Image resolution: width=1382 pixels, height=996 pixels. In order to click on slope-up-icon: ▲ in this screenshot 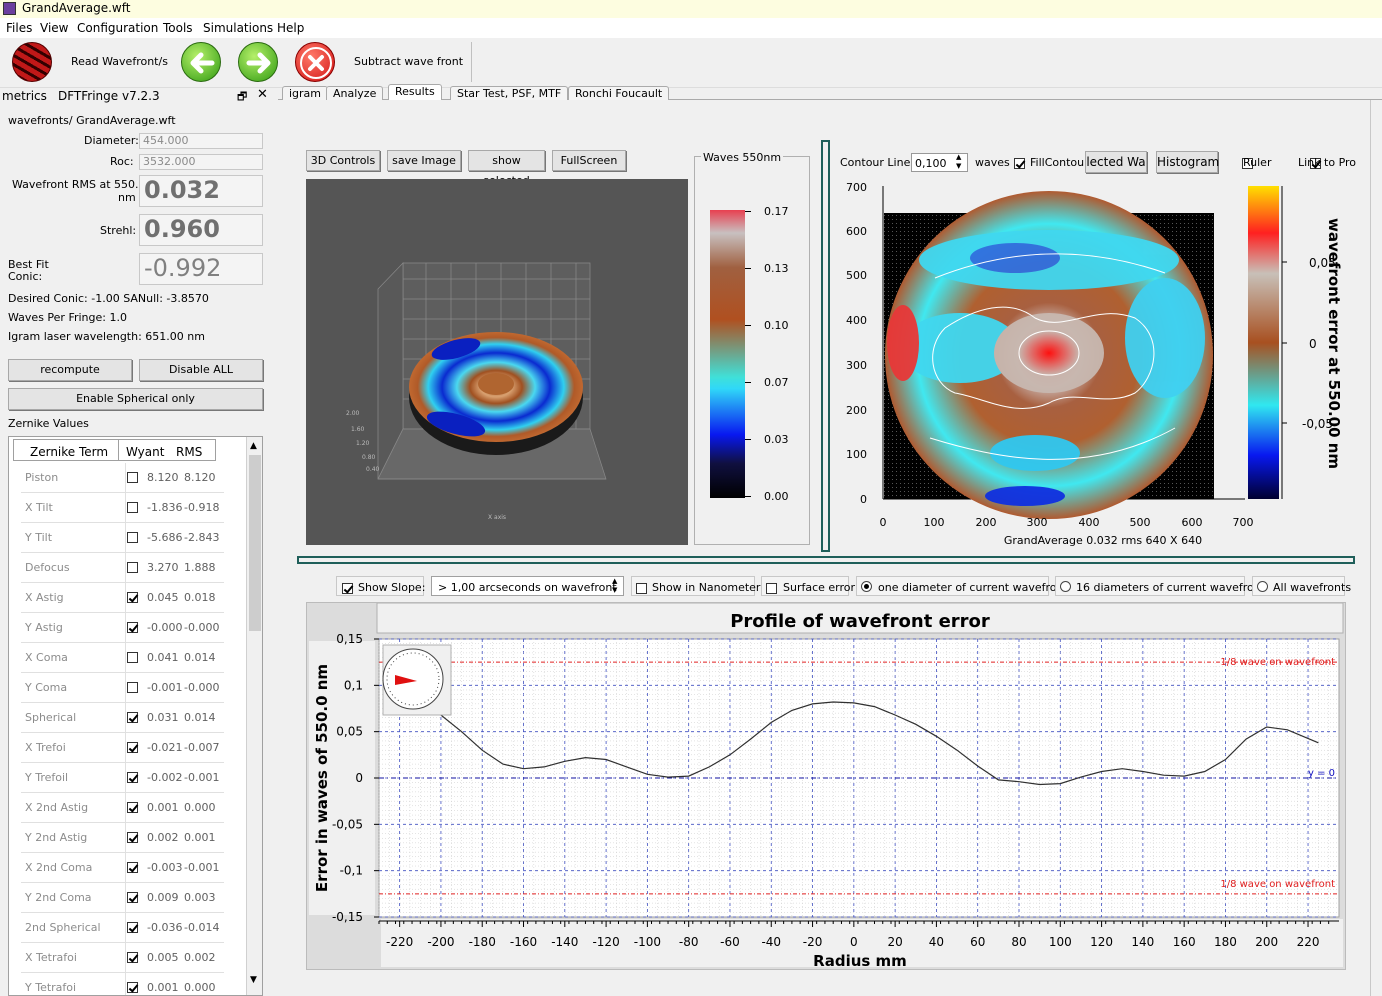, I will do `click(614, 581)`.